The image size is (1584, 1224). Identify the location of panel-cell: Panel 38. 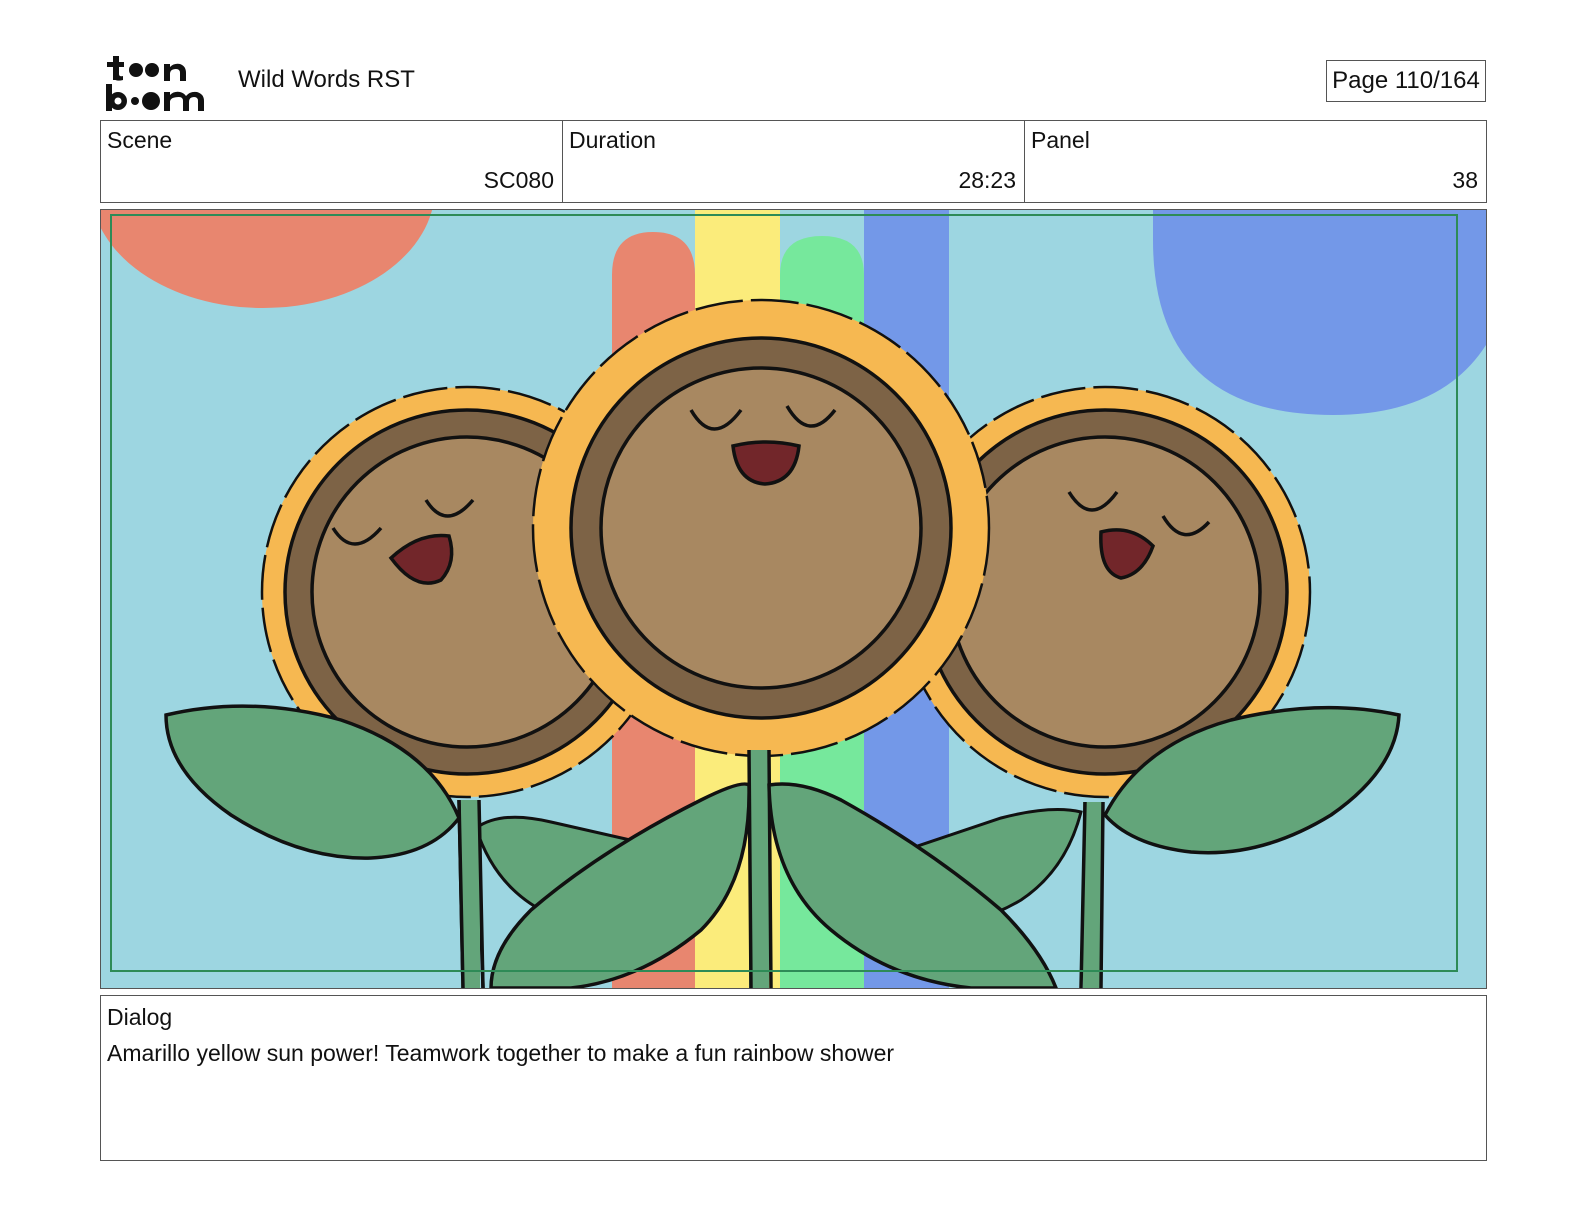
(1255, 161).